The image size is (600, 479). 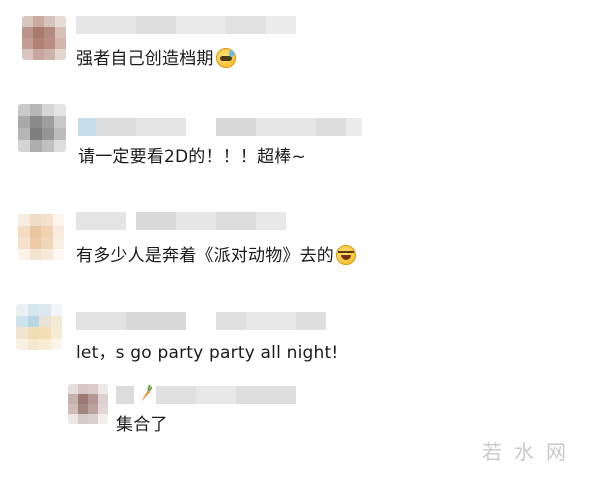 I want to click on reply-avatar, so click(x=88, y=404).